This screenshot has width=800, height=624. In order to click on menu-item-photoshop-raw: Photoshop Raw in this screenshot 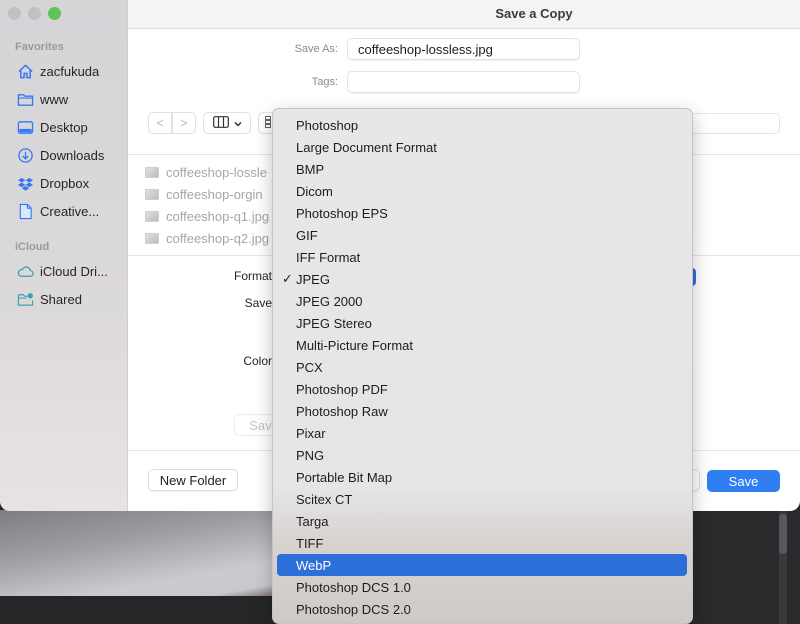, I will do `click(482, 411)`.